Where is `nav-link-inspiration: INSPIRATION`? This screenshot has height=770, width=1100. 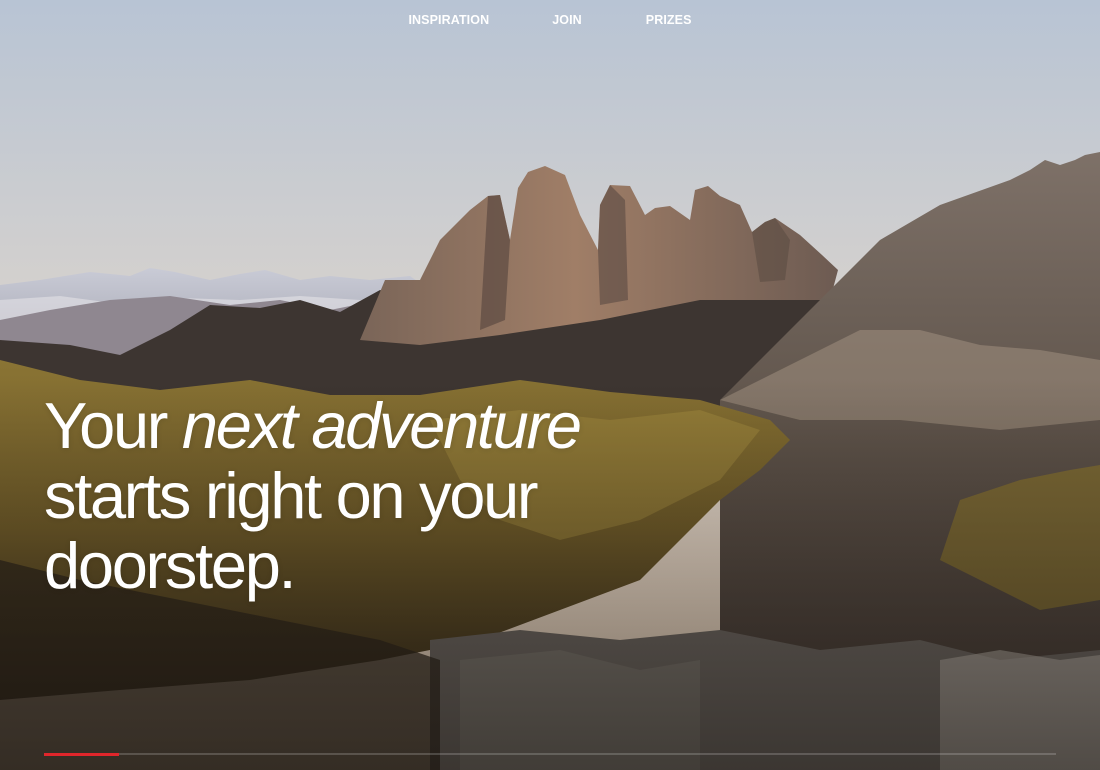 nav-link-inspiration: INSPIRATION is located at coordinates (448, 20).